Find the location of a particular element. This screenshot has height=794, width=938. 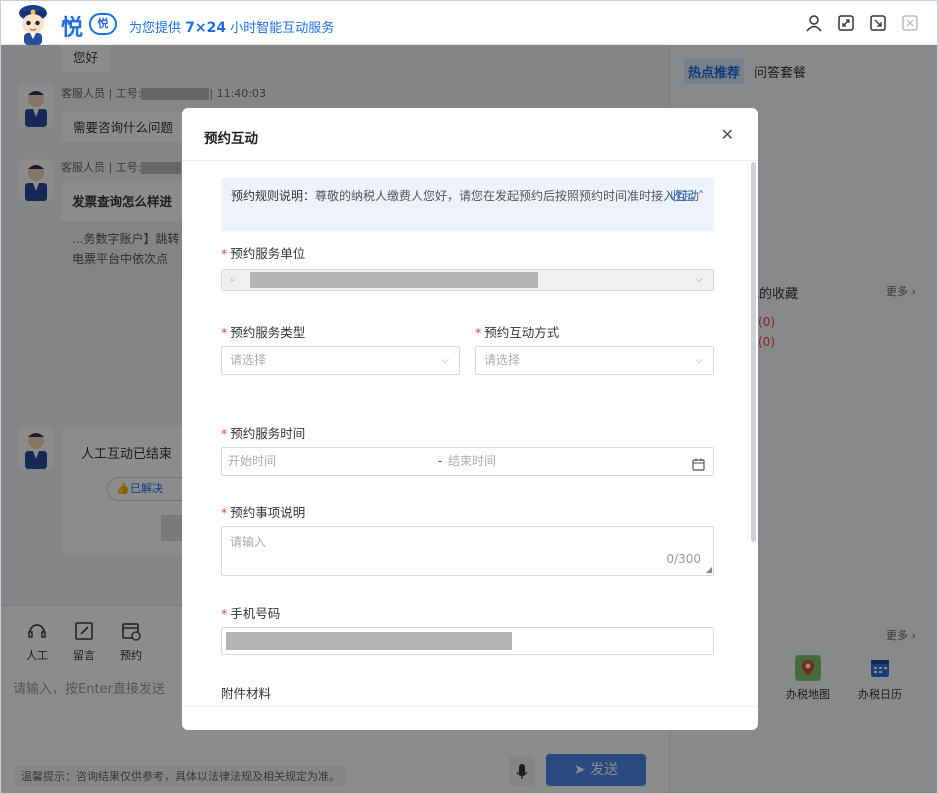

phone-redacted-value is located at coordinates (369, 641).